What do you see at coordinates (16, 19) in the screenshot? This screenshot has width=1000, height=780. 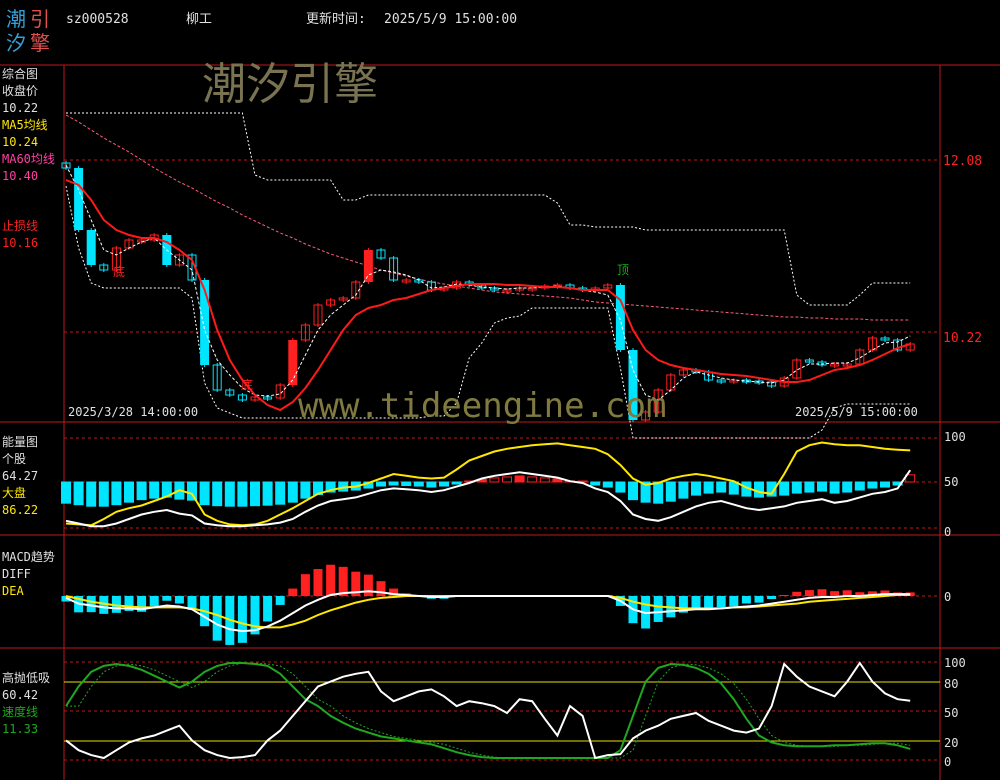 I see `logo-char-1: 潮` at bounding box center [16, 19].